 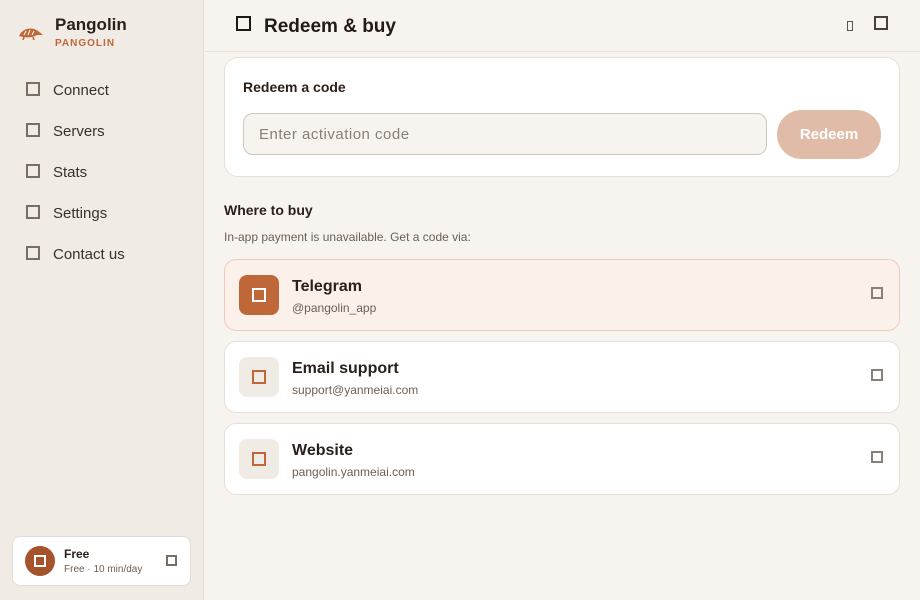 What do you see at coordinates (562, 295) in the screenshot?
I see `buy-option-telegram: Telegram @pangolin_app` at bounding box center [562, 295].